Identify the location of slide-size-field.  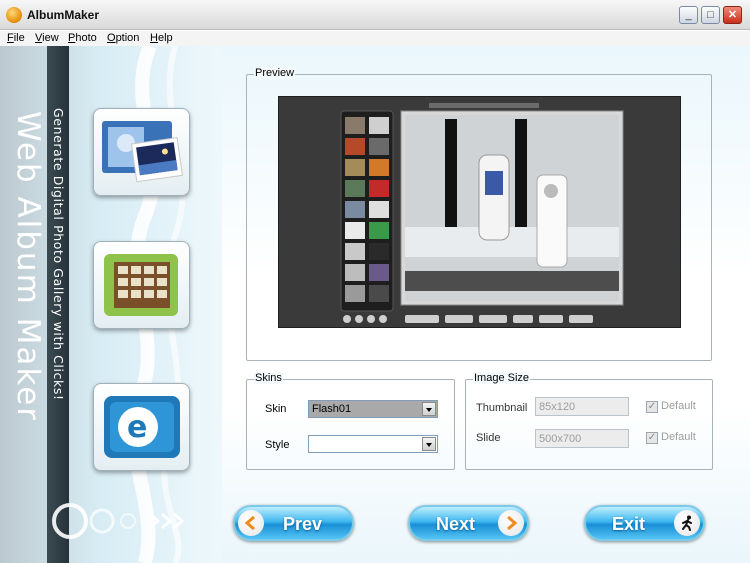
(582, 438).